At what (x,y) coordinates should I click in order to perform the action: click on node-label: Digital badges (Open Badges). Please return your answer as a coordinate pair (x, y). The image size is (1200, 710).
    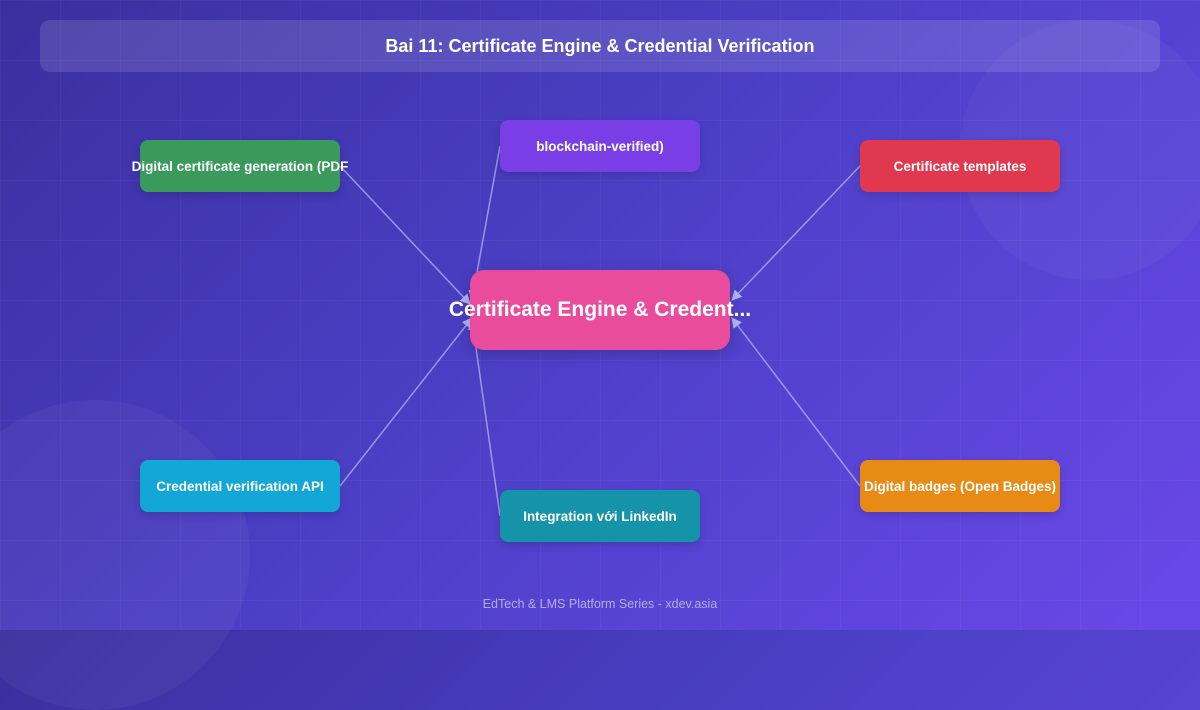
    Looking at the image, I should click on (960, 486).